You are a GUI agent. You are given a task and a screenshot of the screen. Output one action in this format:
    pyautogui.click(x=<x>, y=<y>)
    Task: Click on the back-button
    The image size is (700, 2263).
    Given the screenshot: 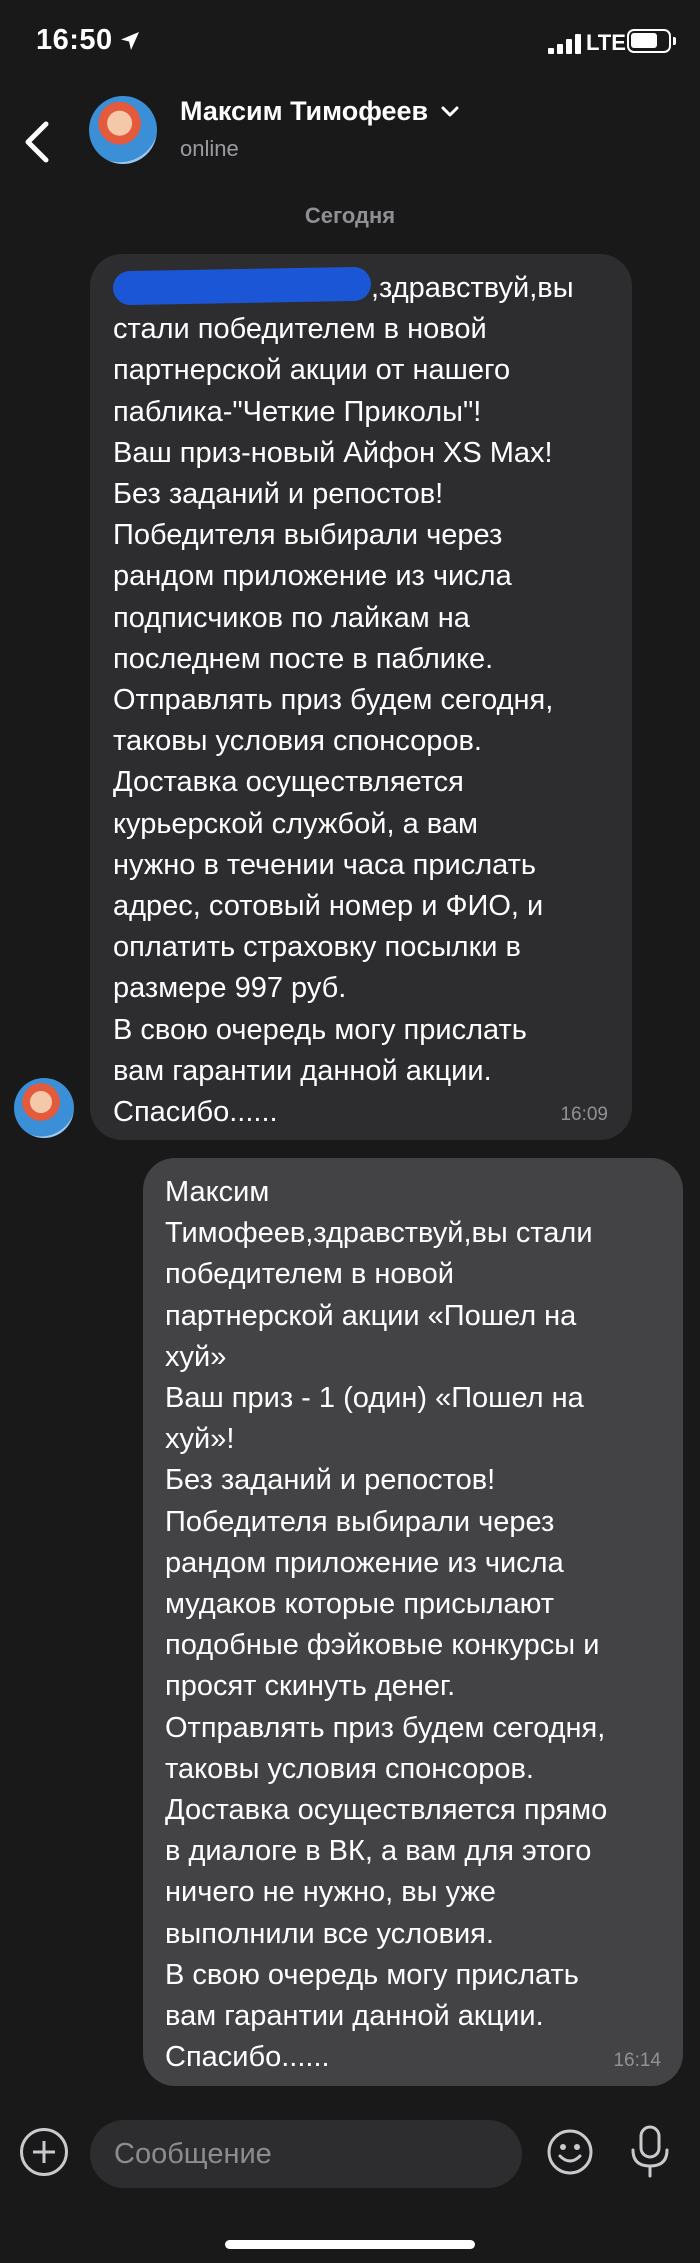 What is the action you would take?
    pyautogui.click(x=40, y=139)
    